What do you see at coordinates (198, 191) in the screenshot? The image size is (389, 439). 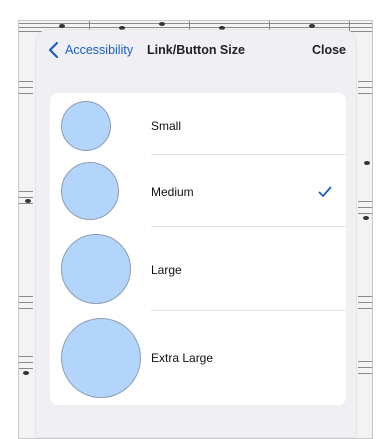 I see `size-option-medium: Medium` at bounding box center [198, 191].